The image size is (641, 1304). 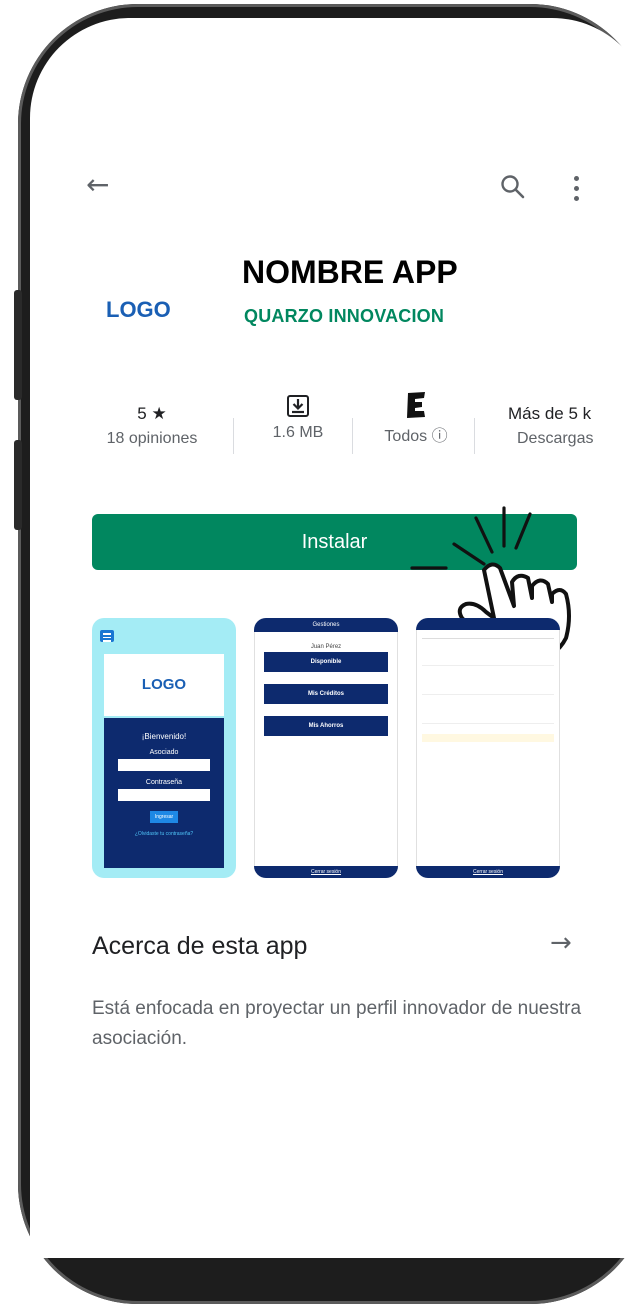 What do you see at coordinates (107, 636) in the screenshot?
I see `menu-icon` at bounding box center [107, 636].